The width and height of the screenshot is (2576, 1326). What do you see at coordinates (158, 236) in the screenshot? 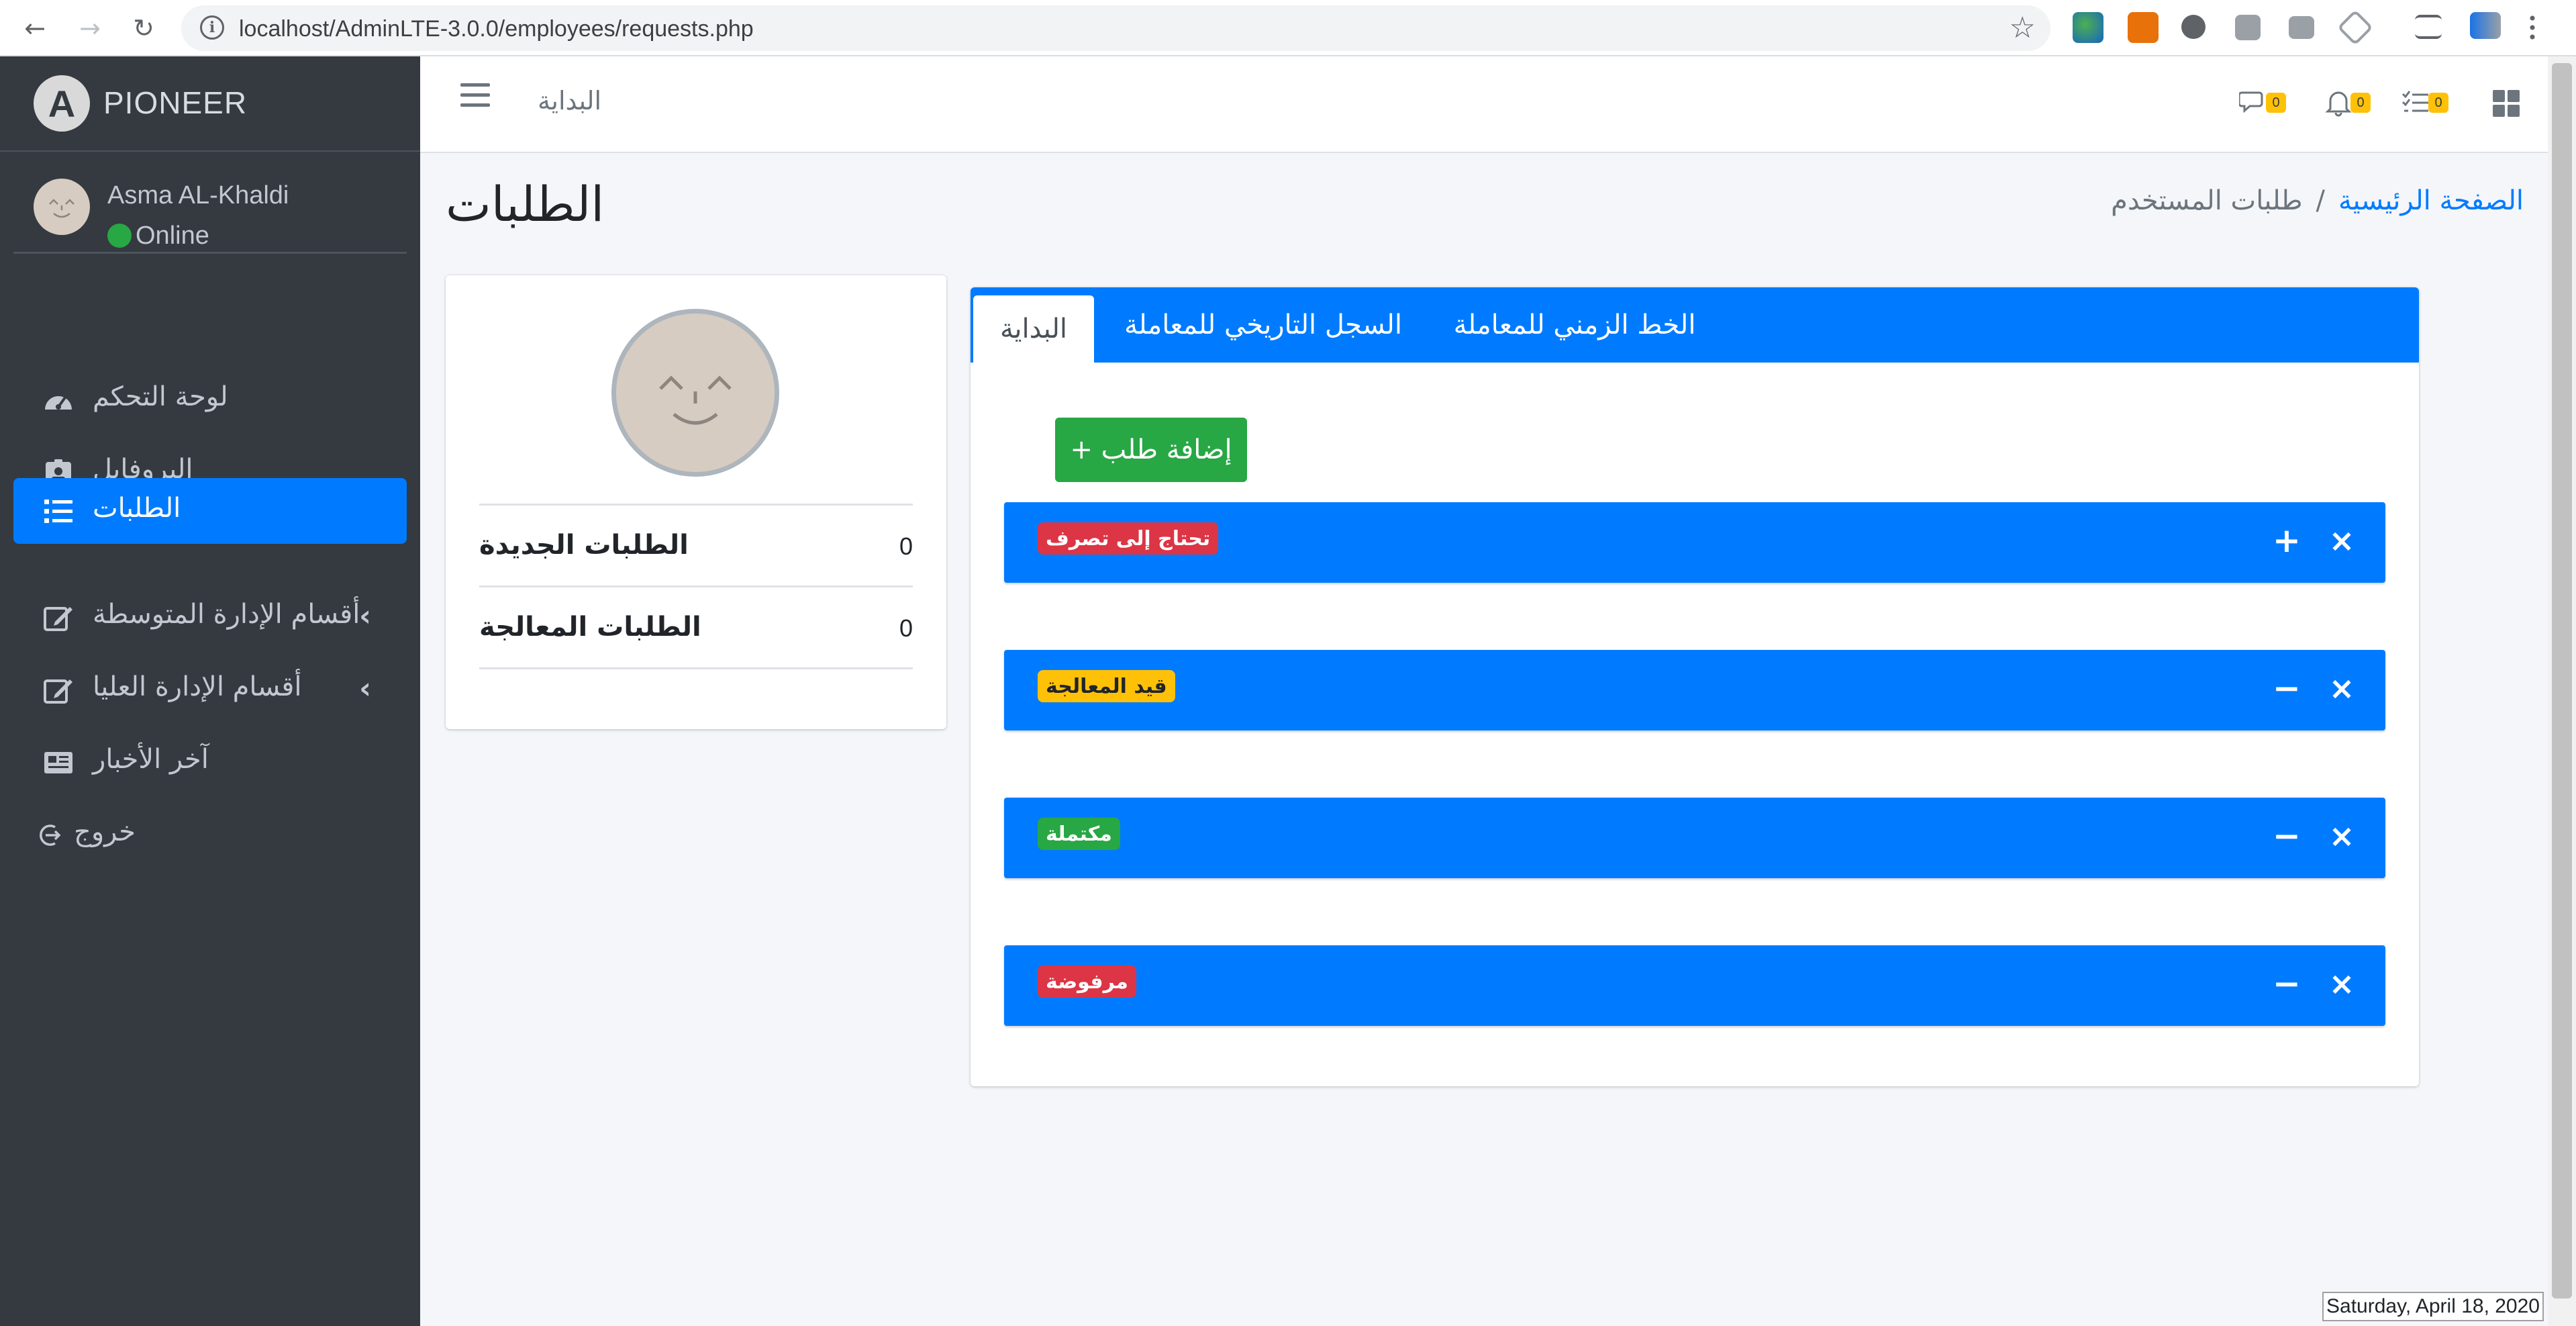
I see `user-status: Online` at bounding box center [158, 236].